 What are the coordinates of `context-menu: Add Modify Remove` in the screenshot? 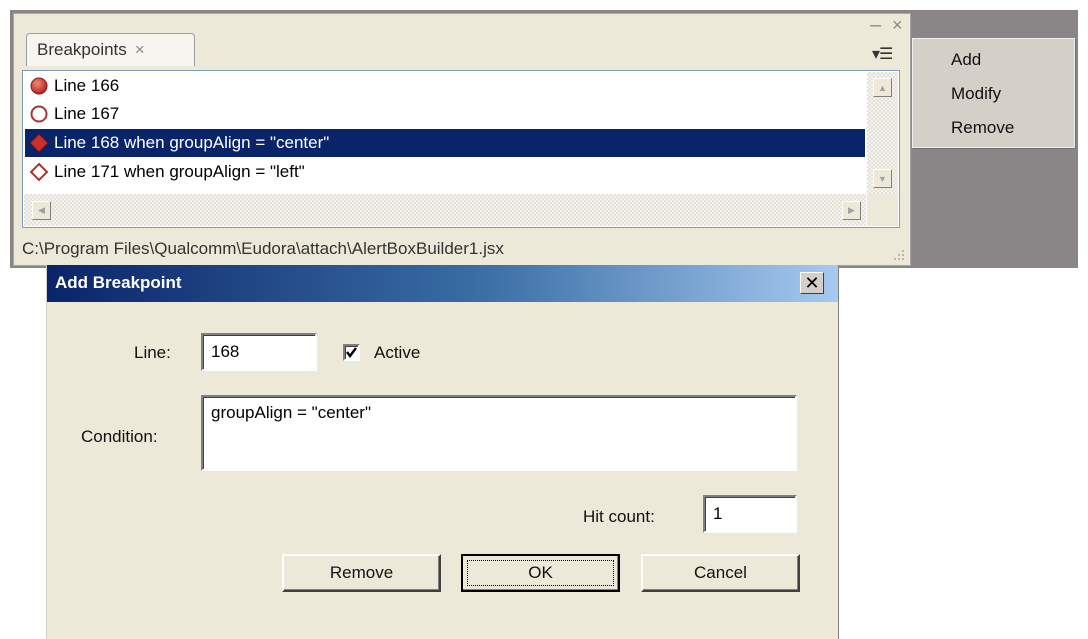 It's located at (993, 93).